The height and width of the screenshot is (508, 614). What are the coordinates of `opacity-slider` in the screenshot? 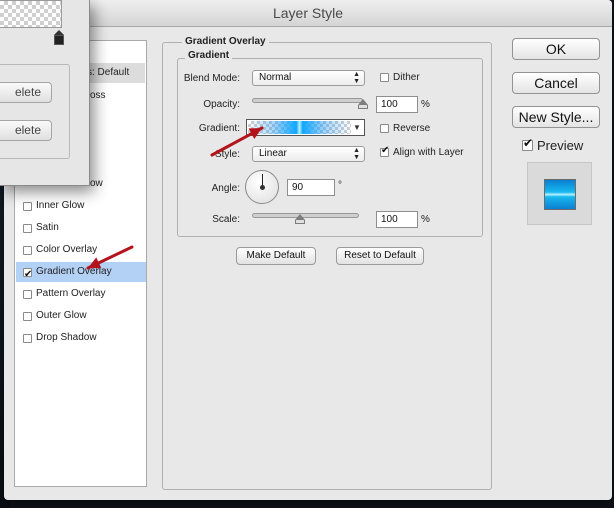 It's located at (307, 100).